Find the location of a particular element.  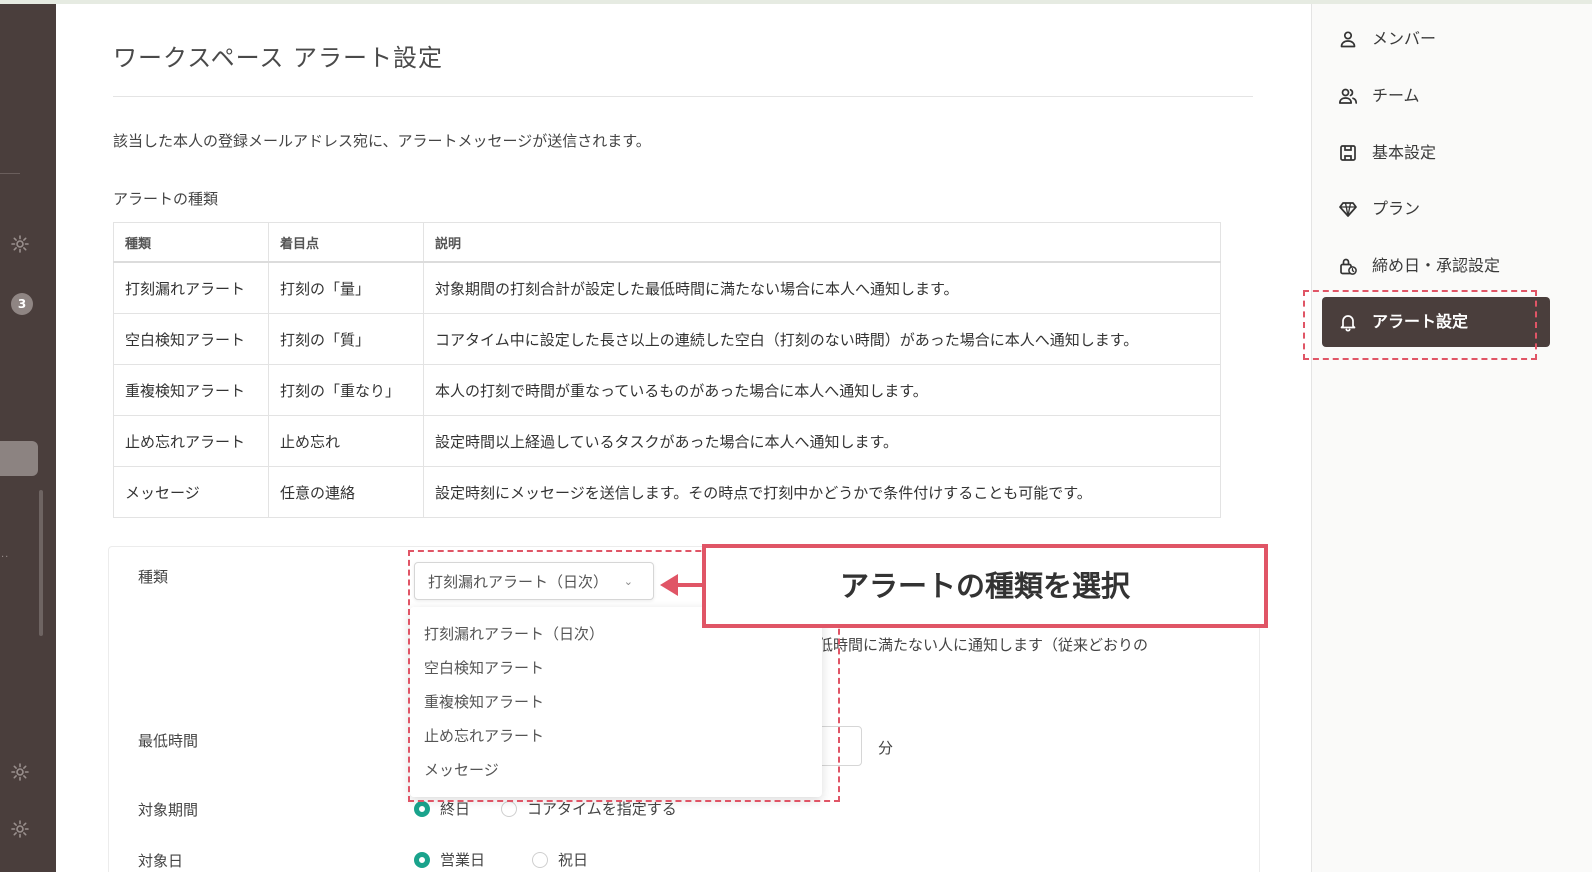

table-cell: 任意の連絡 is located at coordinates (346, 492).